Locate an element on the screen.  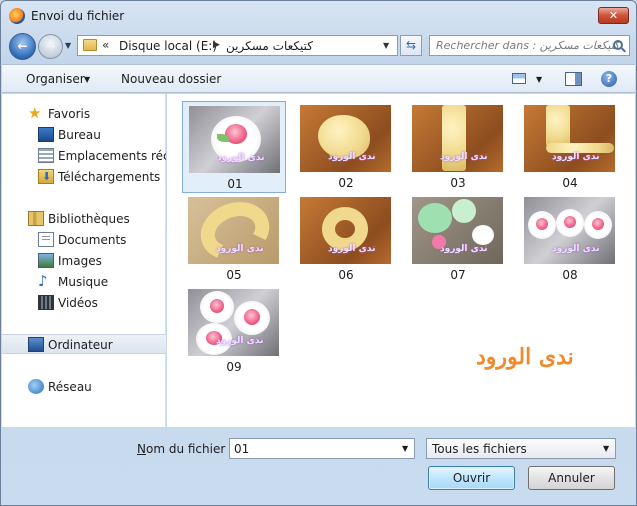
file-name: 04 is located at coordinates (570, 183).